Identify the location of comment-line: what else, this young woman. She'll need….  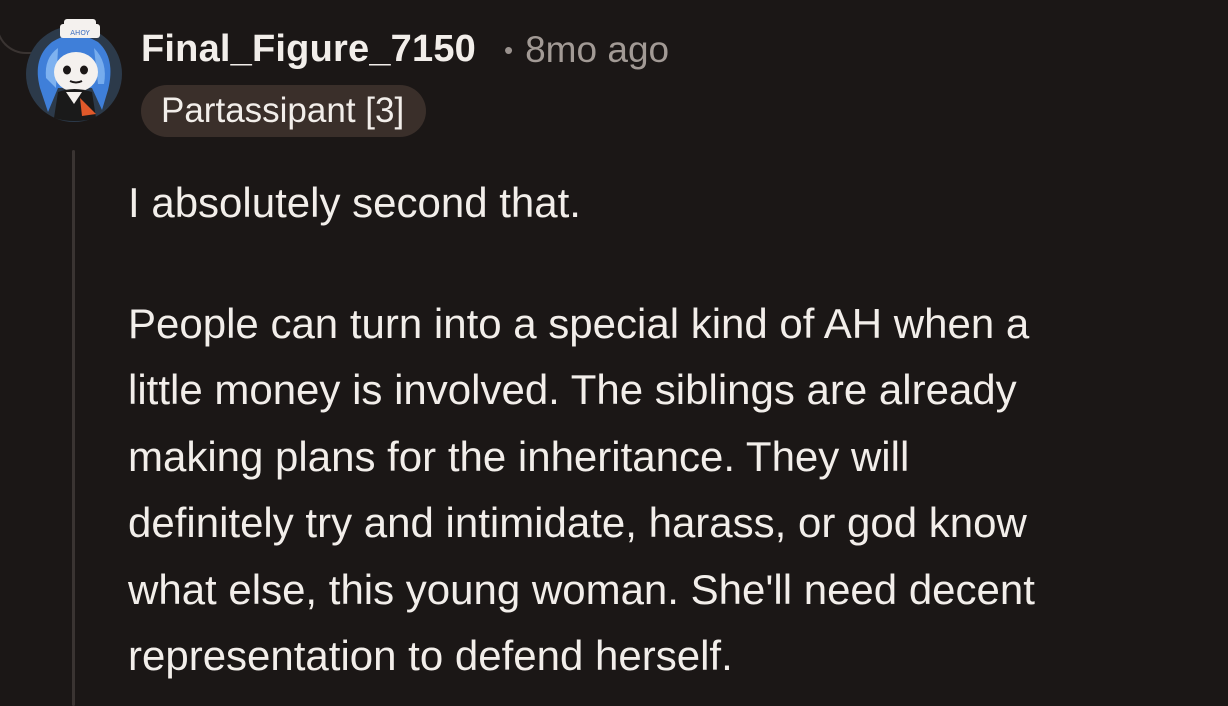
(581, 589).